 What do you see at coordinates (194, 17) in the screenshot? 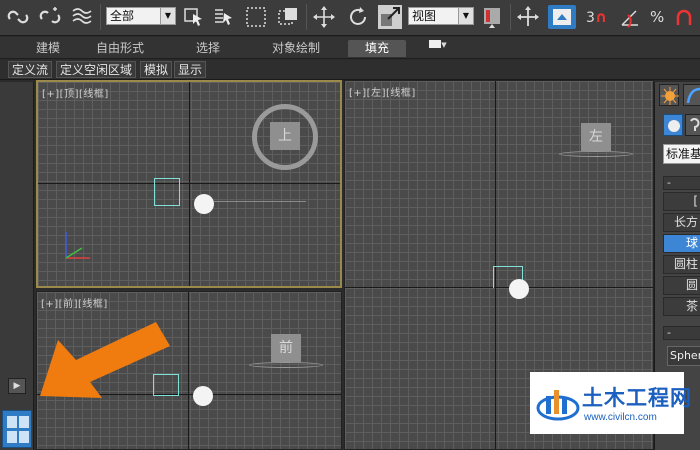
I see `select-object-icon` at bounding box center [194, 17].